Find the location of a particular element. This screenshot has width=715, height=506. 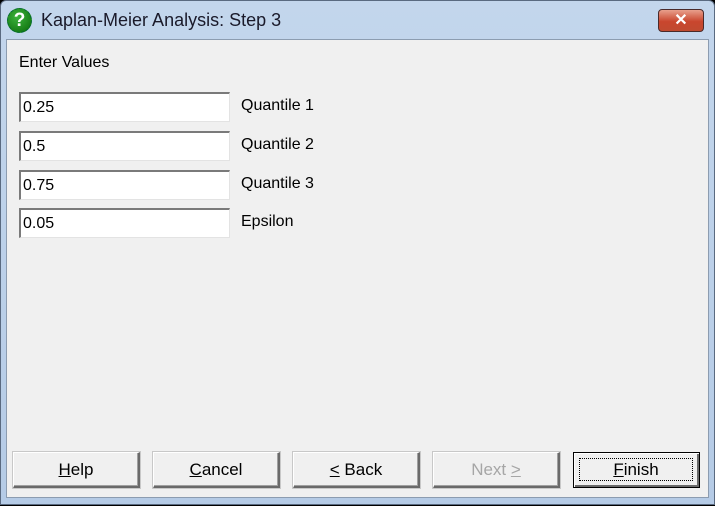

cancel-button: Cancel is located at coordinates (216, 470).